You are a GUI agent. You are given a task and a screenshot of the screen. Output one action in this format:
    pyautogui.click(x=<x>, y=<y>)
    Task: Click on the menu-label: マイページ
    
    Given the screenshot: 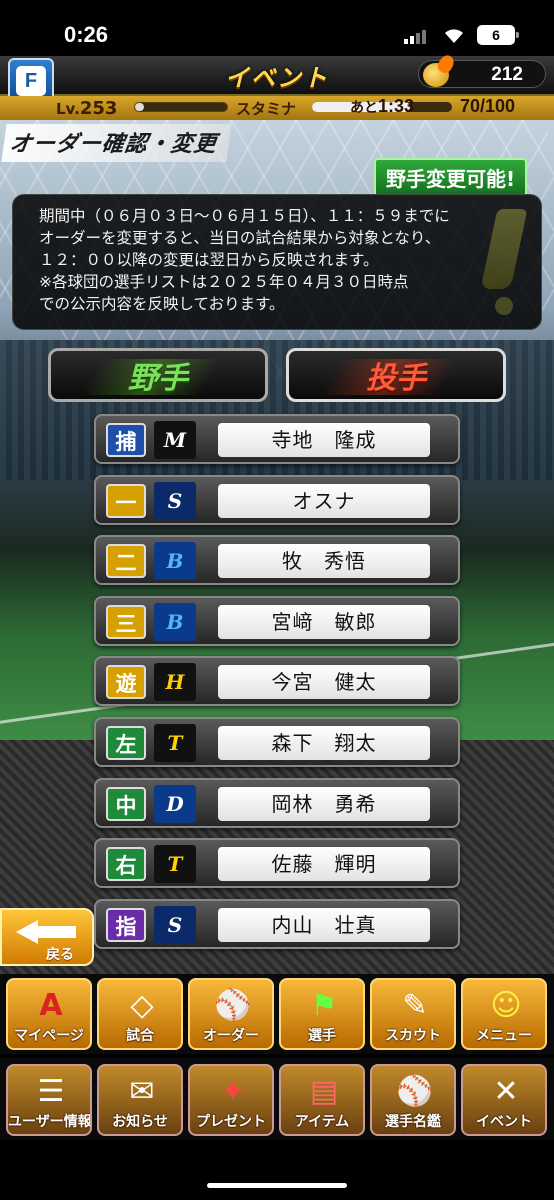 What is the action you would take?
    pyautogui.click(x=49, y=1036)
    